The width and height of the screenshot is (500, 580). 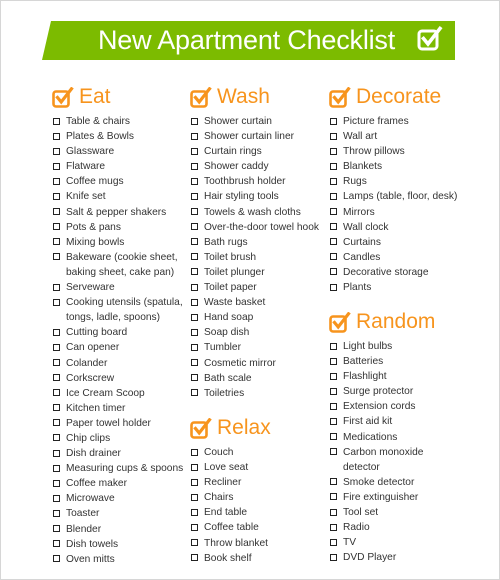 What do you see at coordinates (254, 287) in the screenshot?
I see `checklist-item: Toilet paper` at bounding box center [254, 287].